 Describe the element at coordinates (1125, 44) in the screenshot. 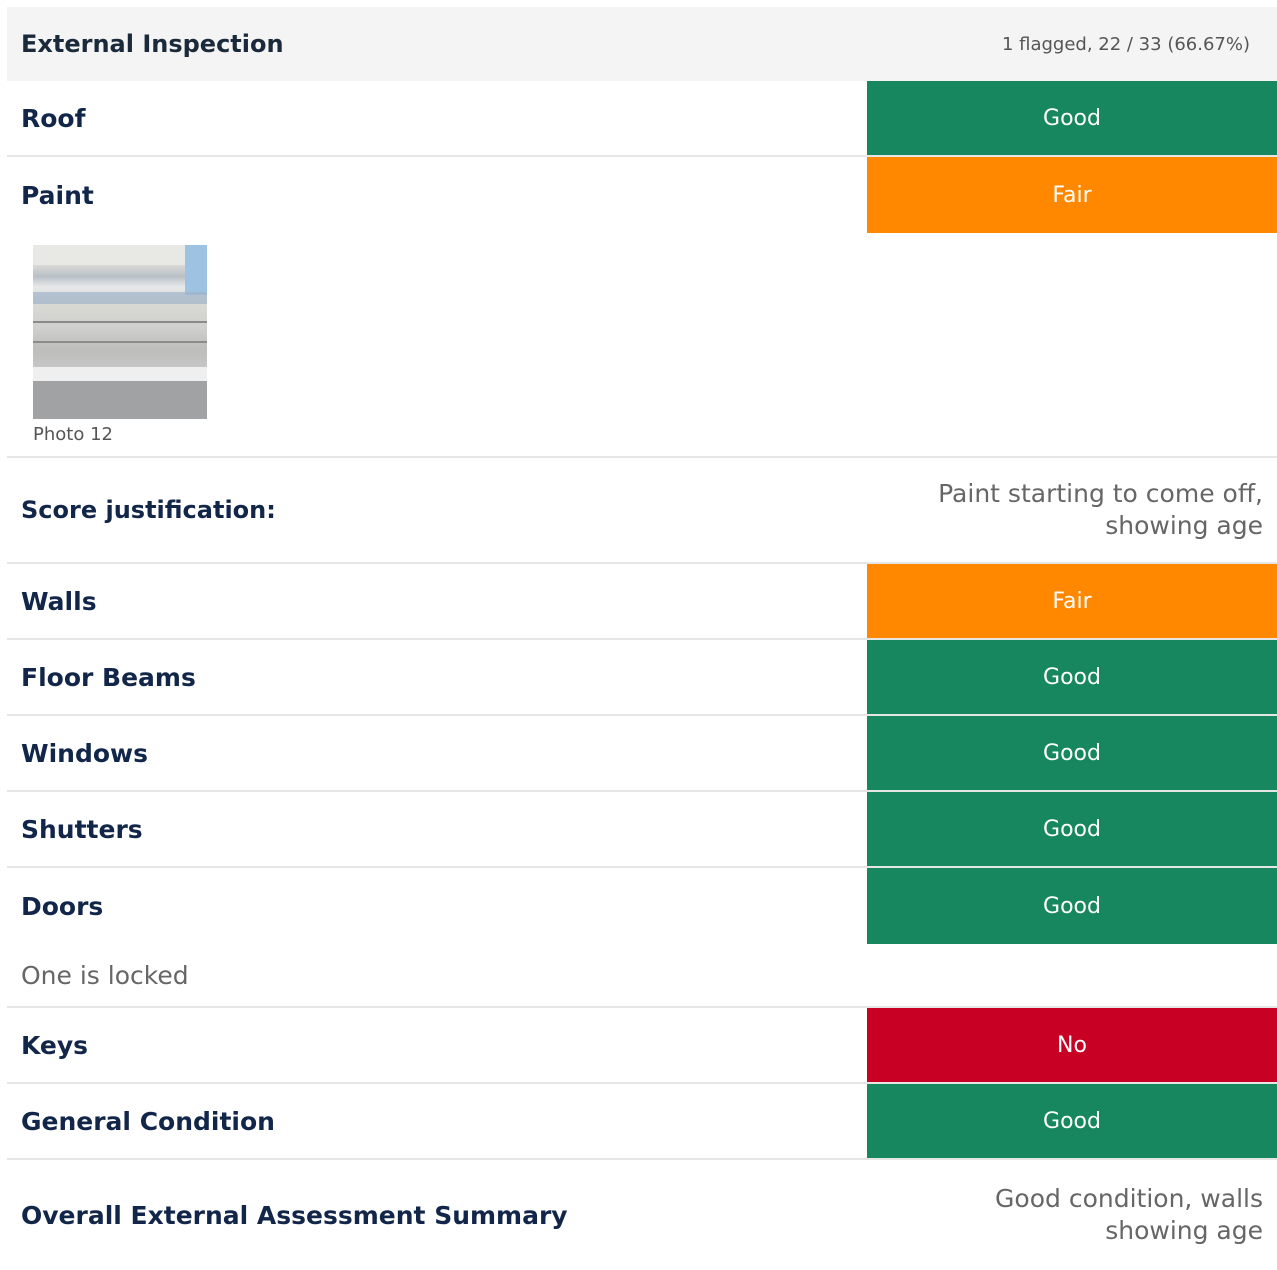

I see `section-stats: 1 flagged, 22 / 33 (66.67%)` at that location.